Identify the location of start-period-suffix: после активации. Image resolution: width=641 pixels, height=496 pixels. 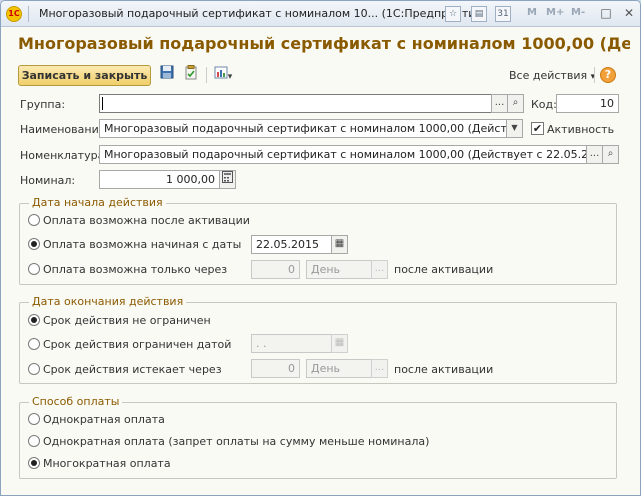
(444, 269).